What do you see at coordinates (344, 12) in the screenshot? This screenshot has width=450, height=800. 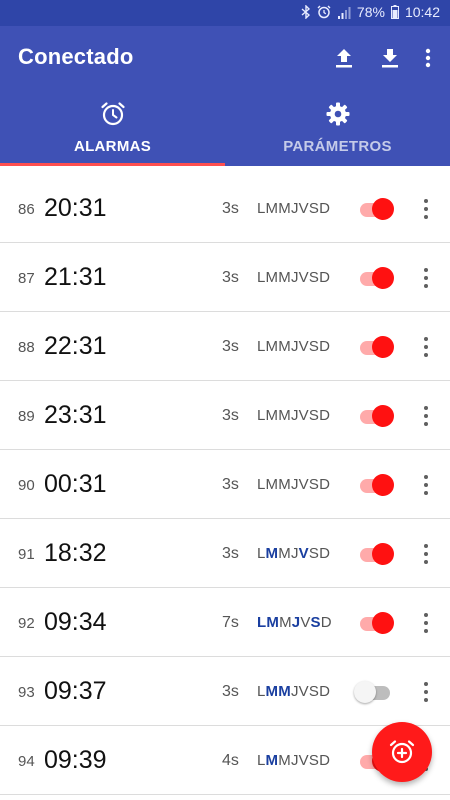 I see `signal-icon` at bounding box center [344, 12].